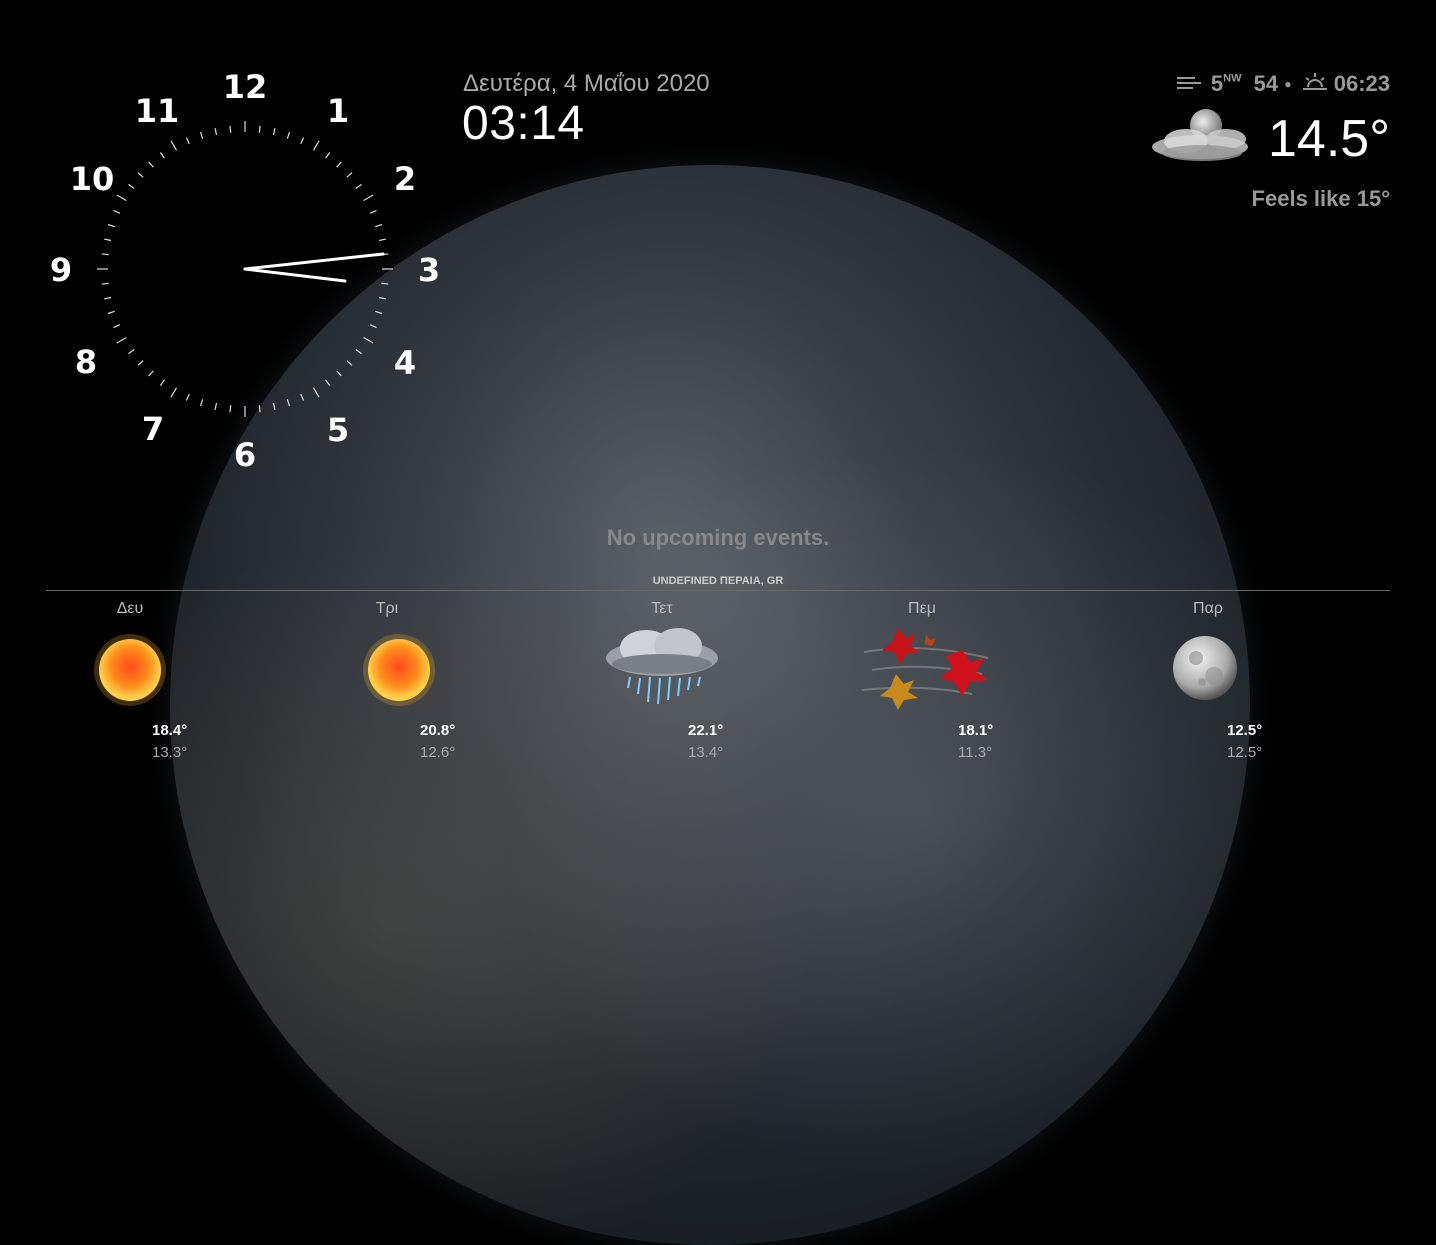 The image size is (1436, 1245). Describe the element at coordinates (718, 581) in the screenshot. I see `forecast-location: UNDEFINED ΠΕΡΑΙΑ, GR` at that location.